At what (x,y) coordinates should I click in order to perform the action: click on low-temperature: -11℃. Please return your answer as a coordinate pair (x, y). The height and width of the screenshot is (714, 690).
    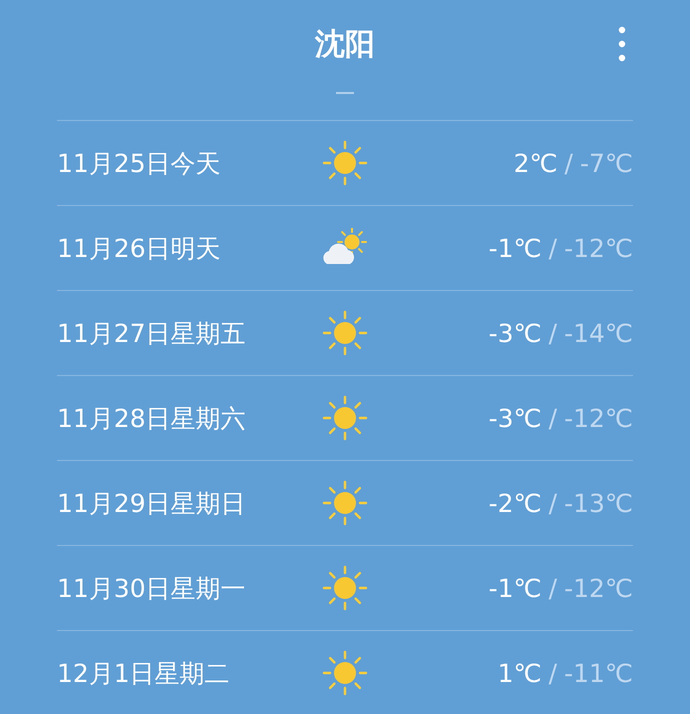
    Looking at the image, I should click on (598, 673).